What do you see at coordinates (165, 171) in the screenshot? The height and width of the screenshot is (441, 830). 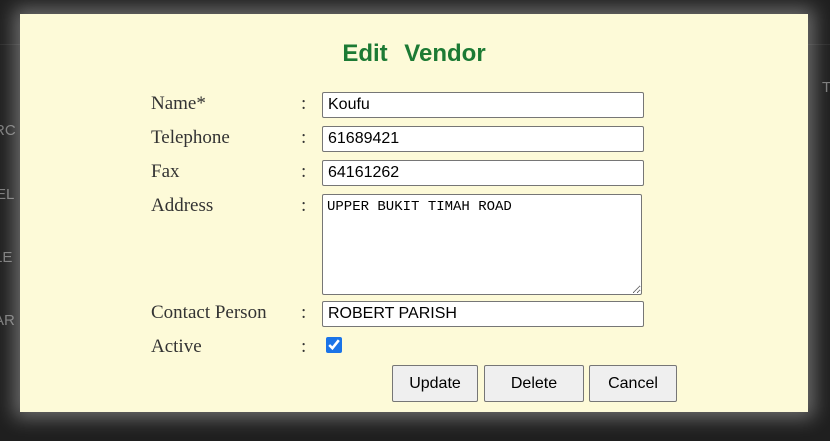 I see `fax-label: Fax` at bounding box center [165, 171].